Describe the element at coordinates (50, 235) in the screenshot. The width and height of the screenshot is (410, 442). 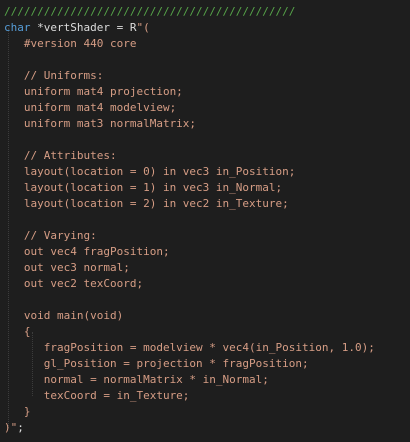
I see `code-token-string: // Varying:` at that location.